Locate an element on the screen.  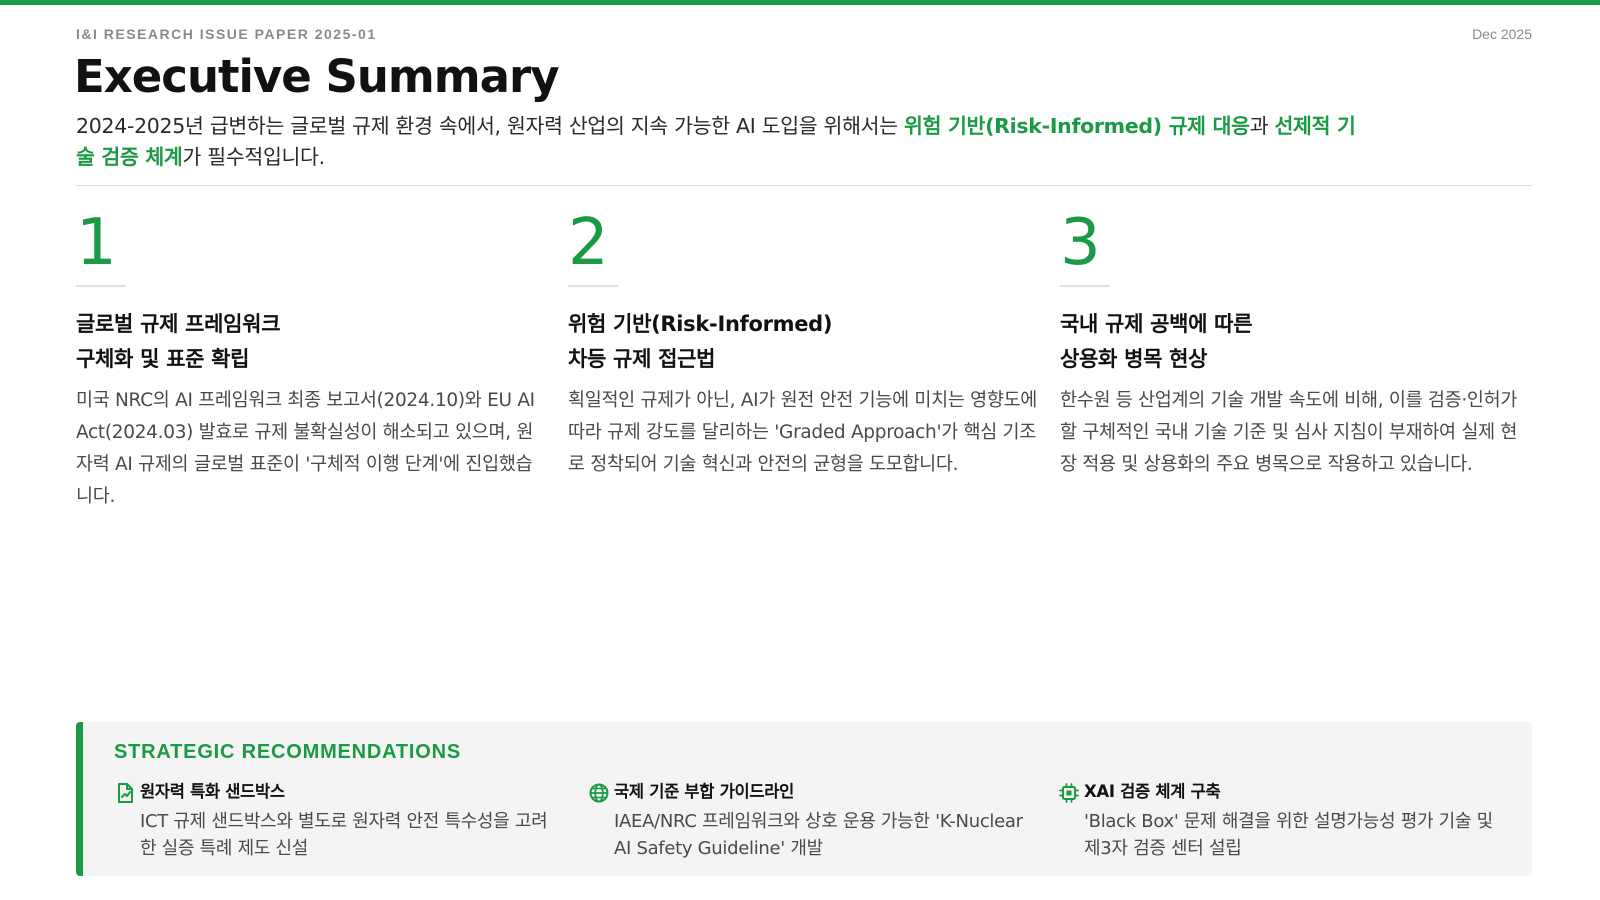
finding-heading-line-1: 국내 규제 공백에 따른 is located at coordinates (1156, 324).